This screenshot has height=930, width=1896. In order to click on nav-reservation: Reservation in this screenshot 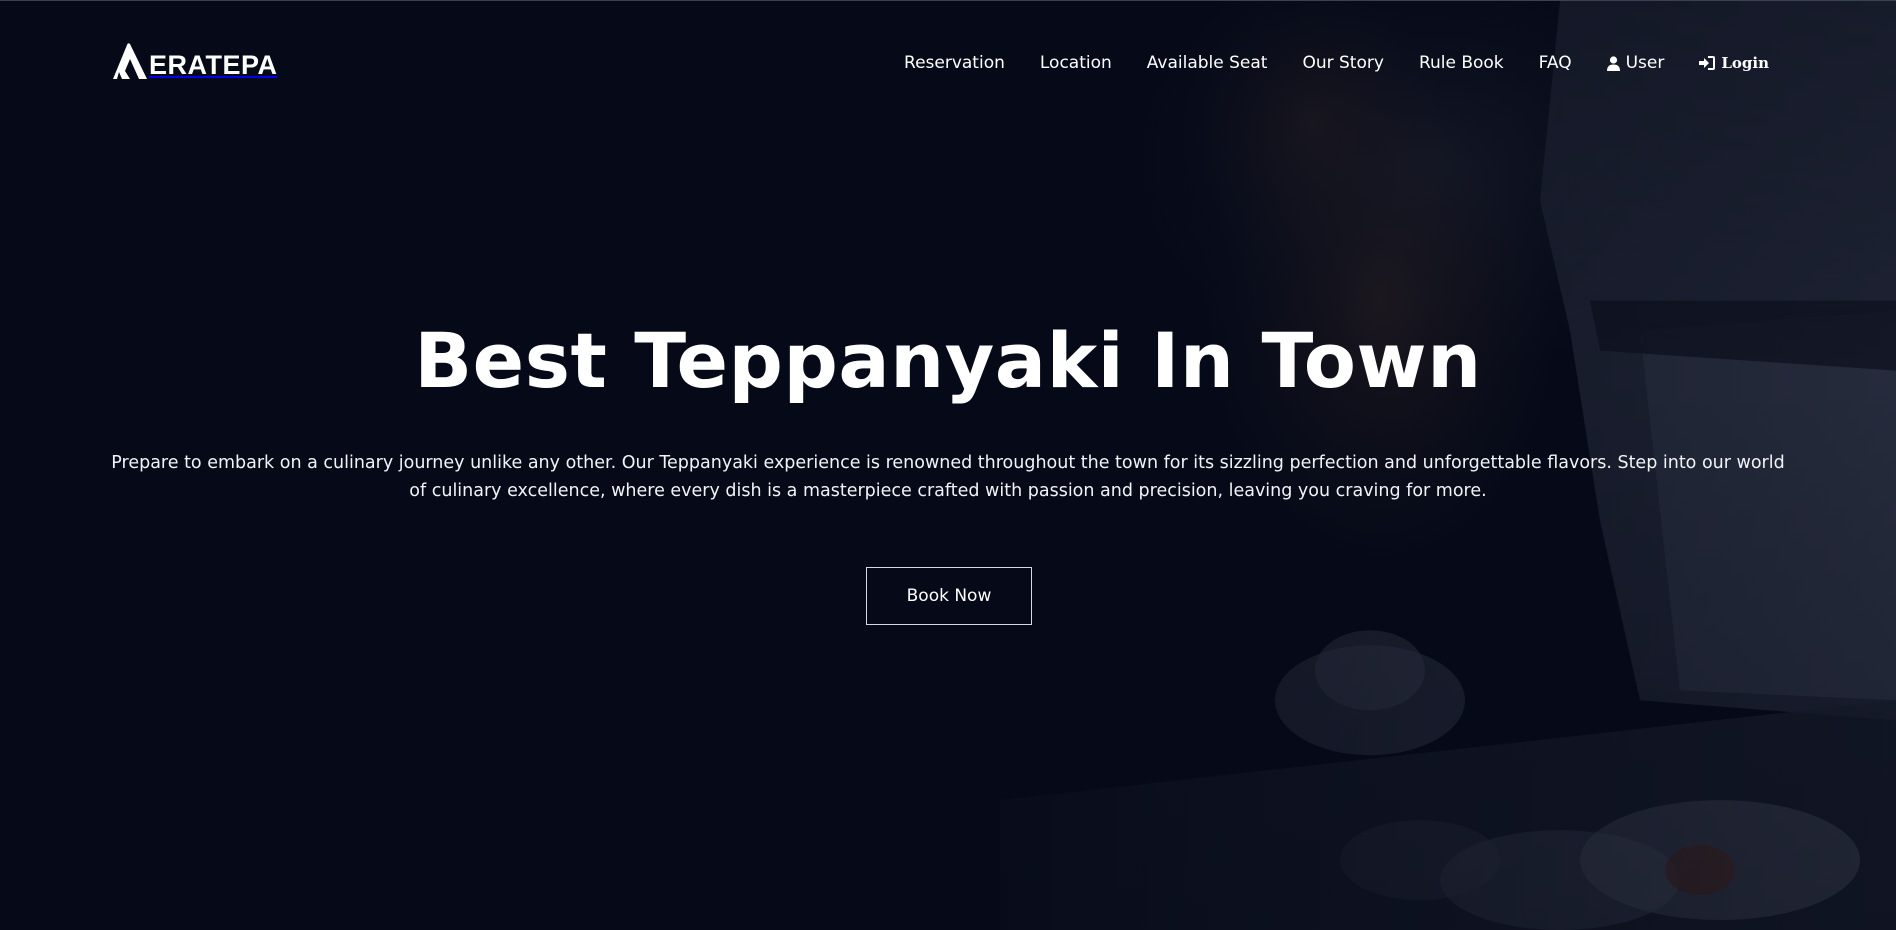, I will do `click(954, 63)`.